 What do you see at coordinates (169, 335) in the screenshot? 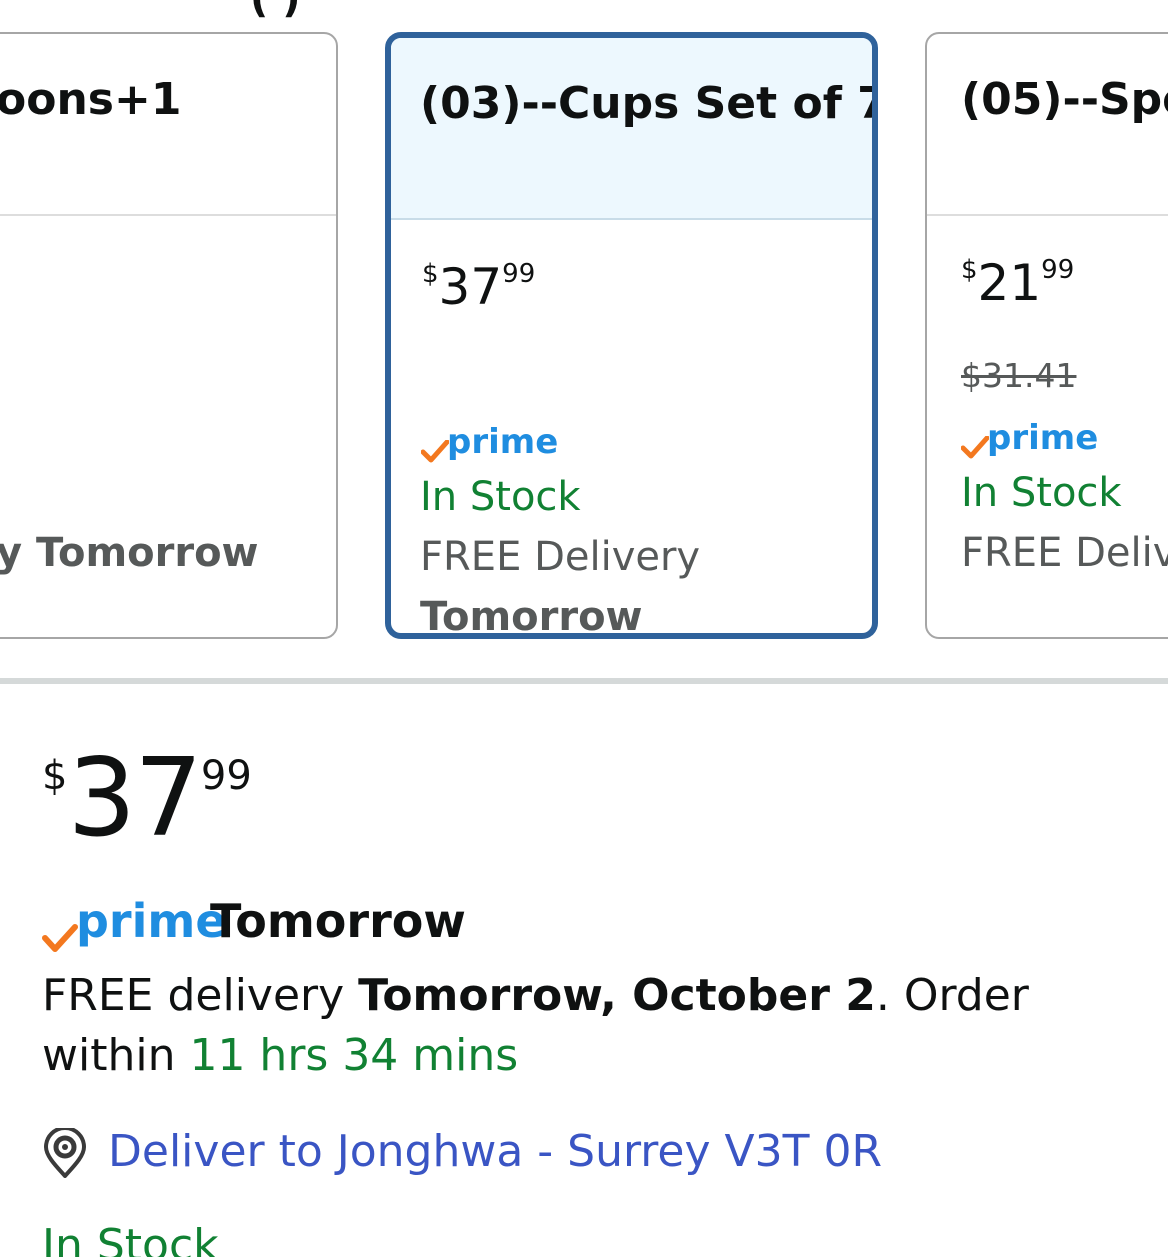
I see `variant-card-left: oons+1 y Tomorrow` at bounding box center [169, 335].